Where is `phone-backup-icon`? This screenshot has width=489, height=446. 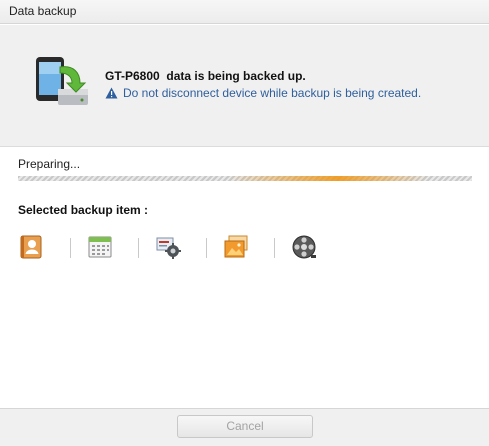
phone-backup-icon is located at coordinates (62, 81).